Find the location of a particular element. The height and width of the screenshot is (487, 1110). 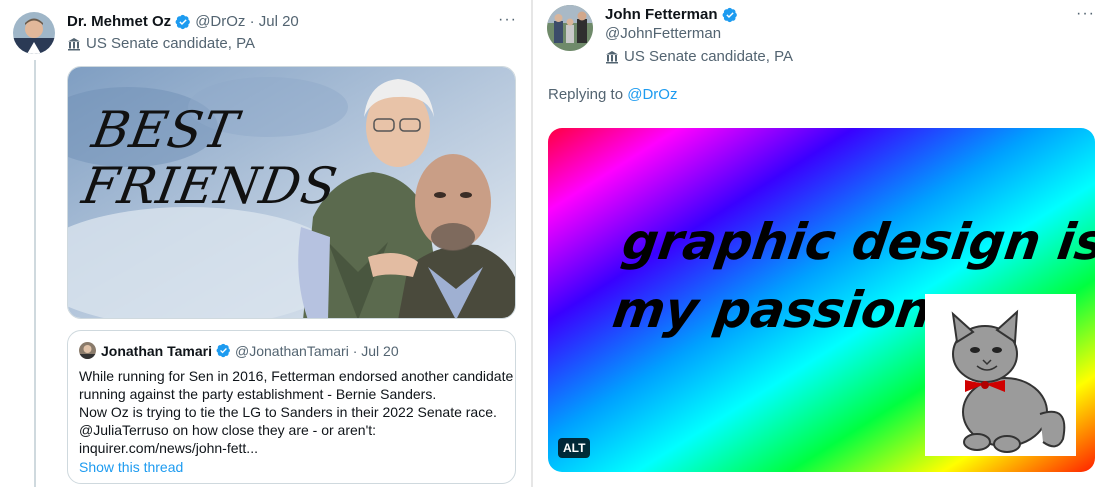

caption-line-2: FRIENDS is located at coordinates (209, 186).